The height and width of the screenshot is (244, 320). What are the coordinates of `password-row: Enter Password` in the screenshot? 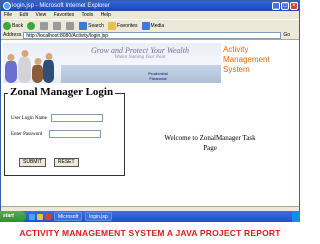 It's located at (56, 134).